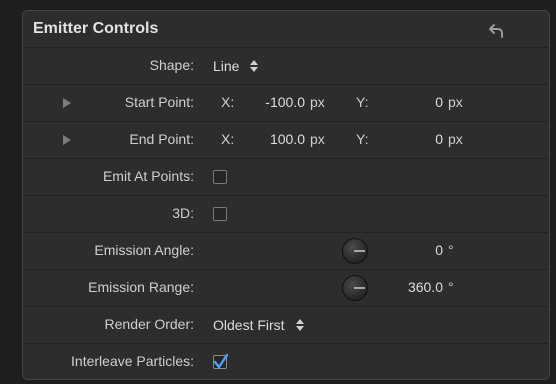  I want to click on end-point-y-label: Y:, so click(362, 139).